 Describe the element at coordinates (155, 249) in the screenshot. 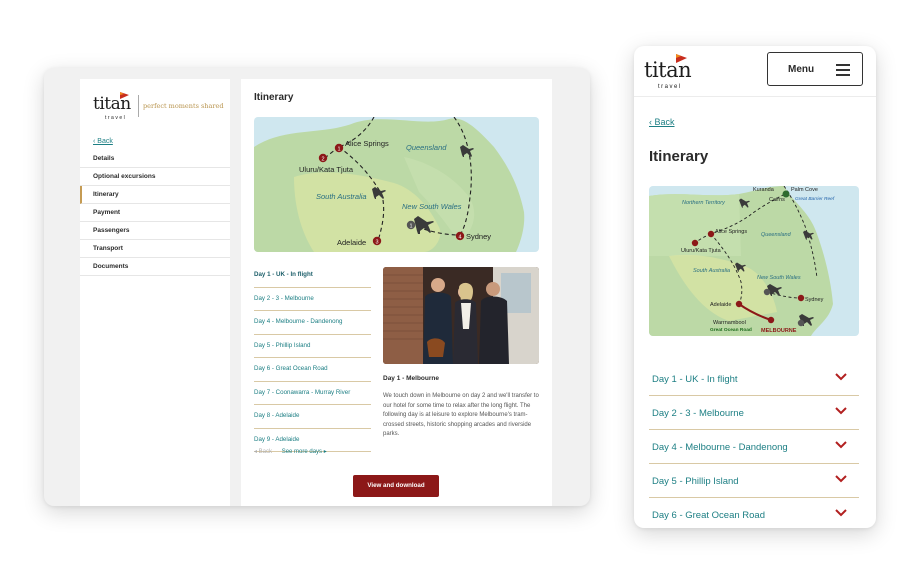

I see `sidebar-item-transport: Transport` at that location.